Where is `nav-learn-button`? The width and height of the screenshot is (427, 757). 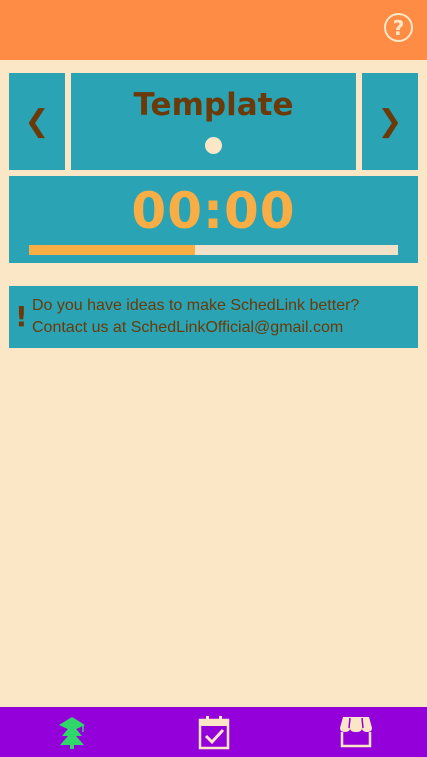 nav-learn-button is located at coordinates (72, 732).